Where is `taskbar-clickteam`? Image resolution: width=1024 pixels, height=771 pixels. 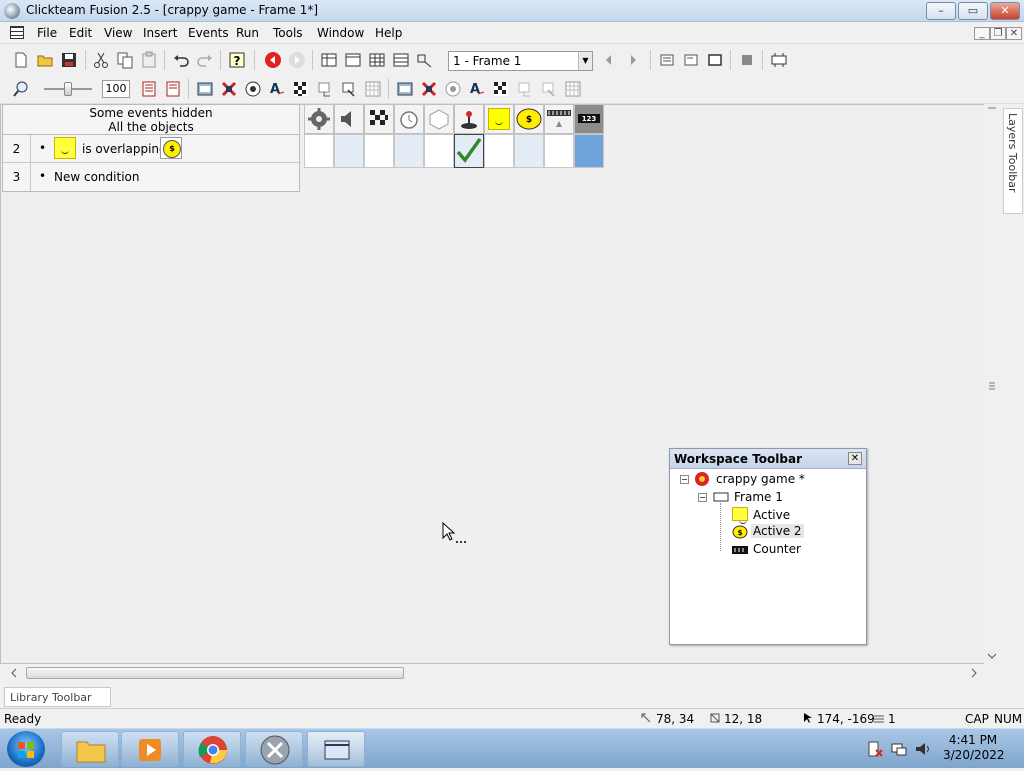 taskbar-clickteam is located at coordinates (274, 749).